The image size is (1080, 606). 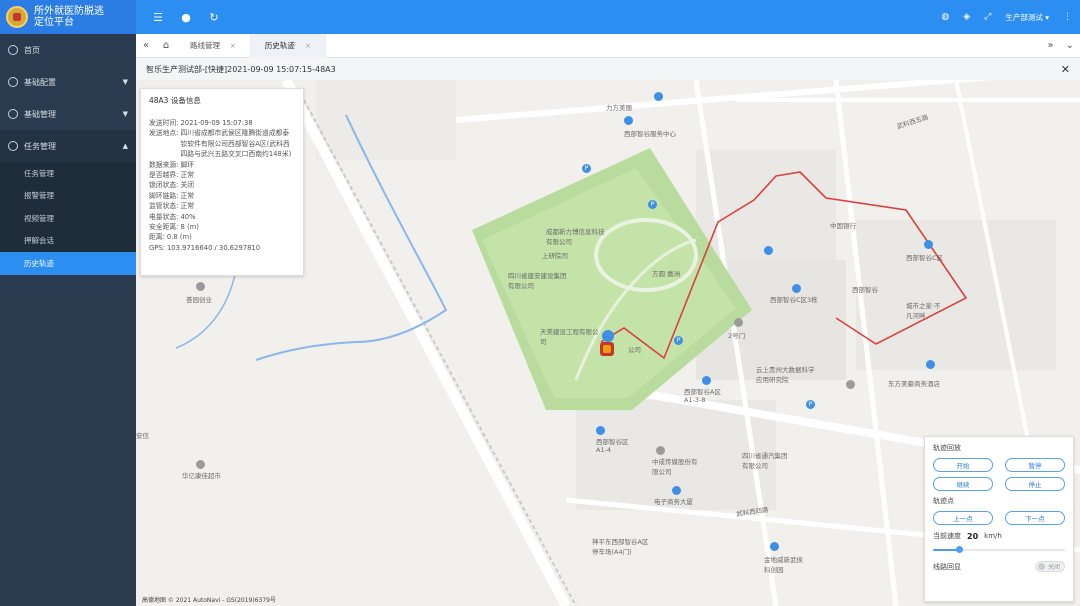 I want to click on fullscreen-icon: ⤢, so click(x=987, y=17).